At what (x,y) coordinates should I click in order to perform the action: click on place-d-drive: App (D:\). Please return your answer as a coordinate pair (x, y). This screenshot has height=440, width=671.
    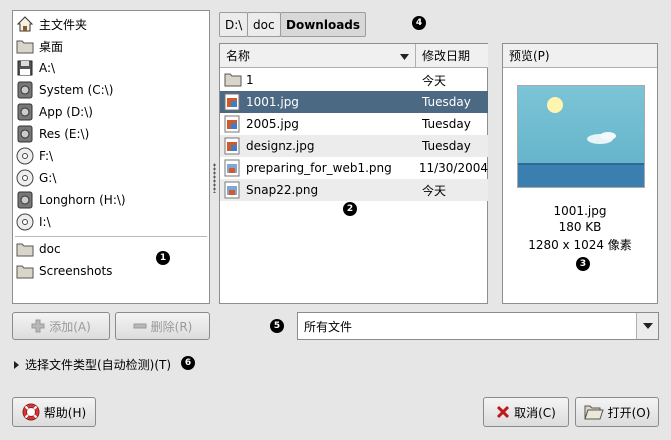
    Looking at the image, I should click on (54, 112).